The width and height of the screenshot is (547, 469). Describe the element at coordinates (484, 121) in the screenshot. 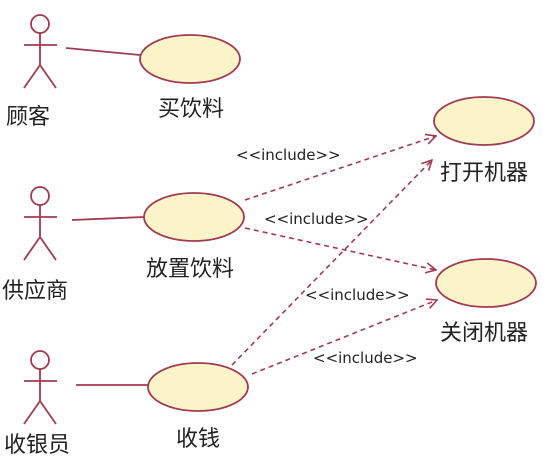

I see `usecase-open-machine` at that location.